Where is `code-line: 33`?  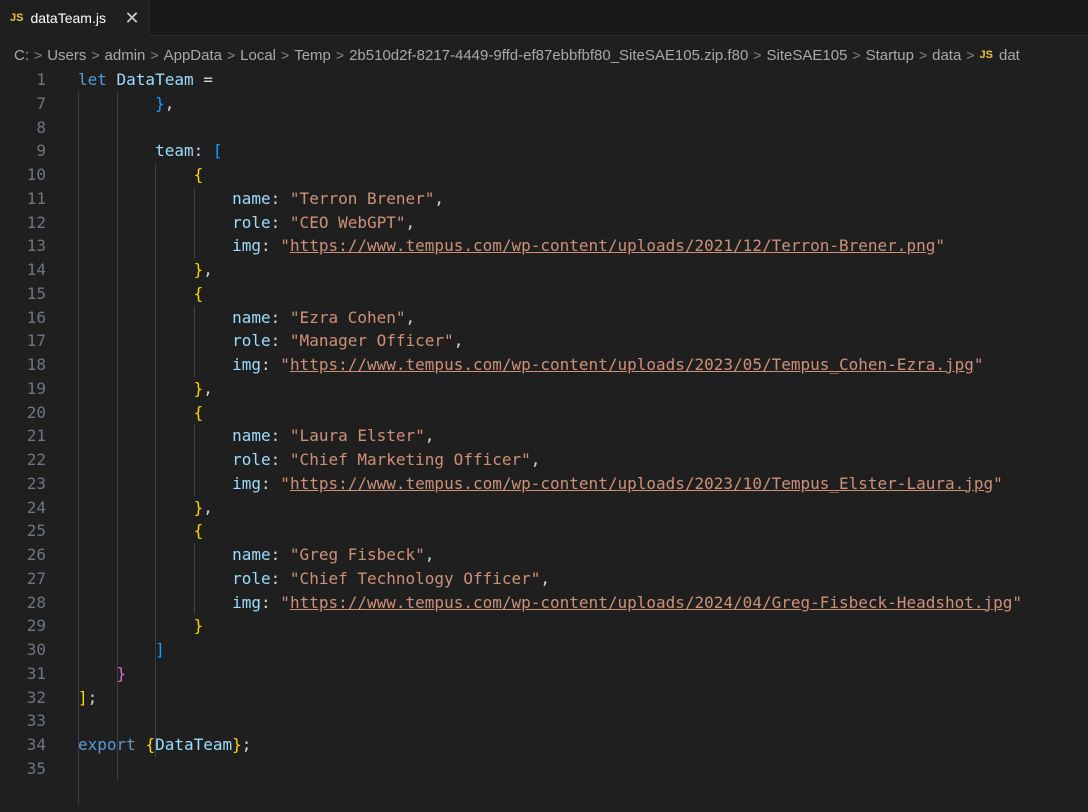 code-line: 33 is located at coordinates (544, 721).